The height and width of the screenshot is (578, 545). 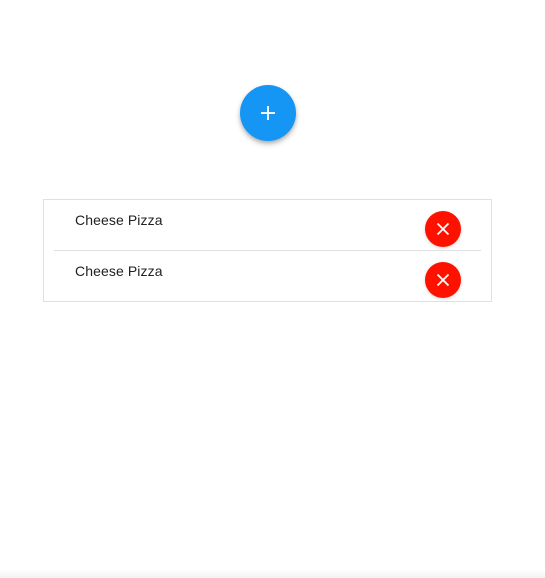 I want to click on plus-icon, so click(x=268, y=113).